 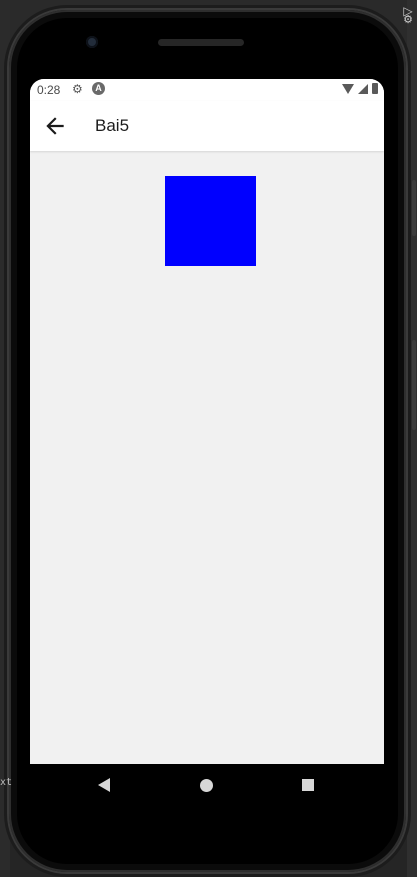 I want to click on wifi-icon, so click(x=348, y=88).